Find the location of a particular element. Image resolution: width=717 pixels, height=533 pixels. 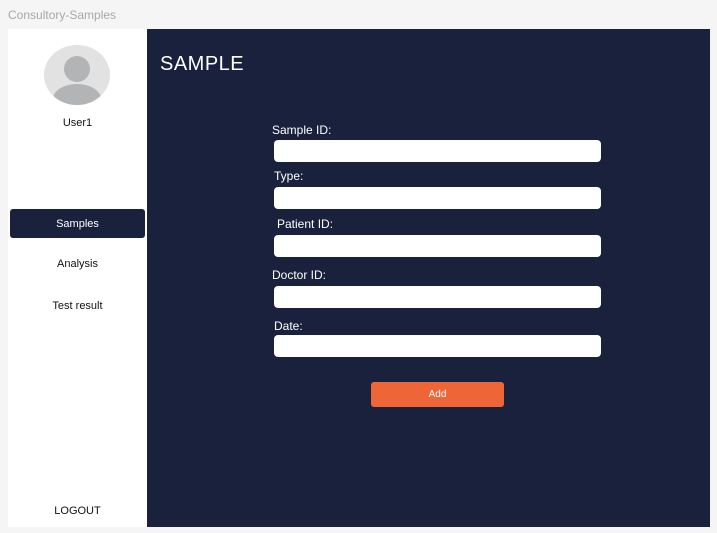

sidebar-item-analysis: Analysis is located at coordinates (77, 263).